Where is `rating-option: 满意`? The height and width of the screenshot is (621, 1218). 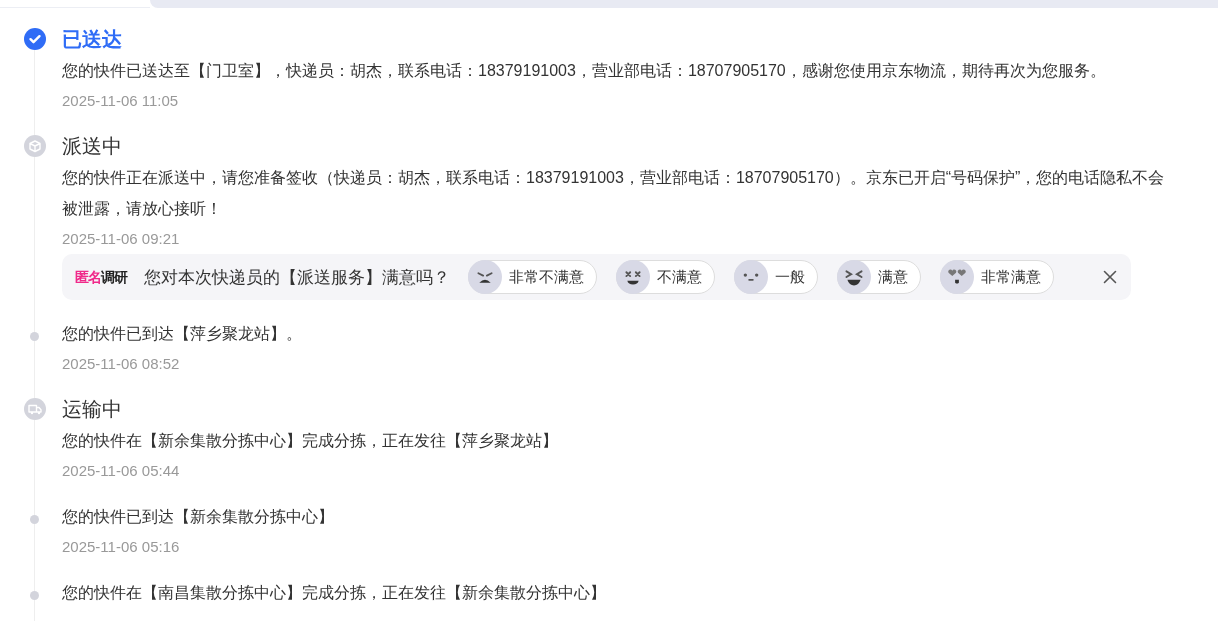 rating-option: 满意 is located at coordinates (879, 277).